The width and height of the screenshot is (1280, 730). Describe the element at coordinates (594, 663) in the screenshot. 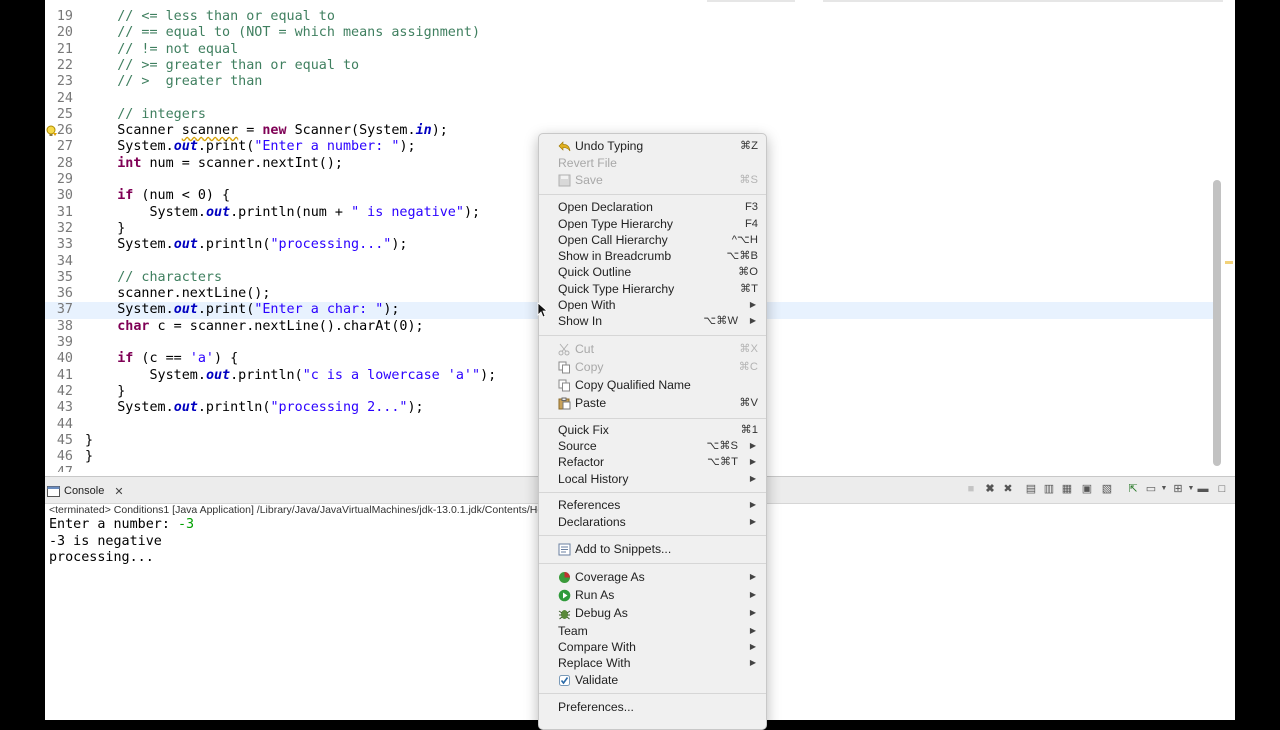

I see `menu-item-label: Replace With` at that location.